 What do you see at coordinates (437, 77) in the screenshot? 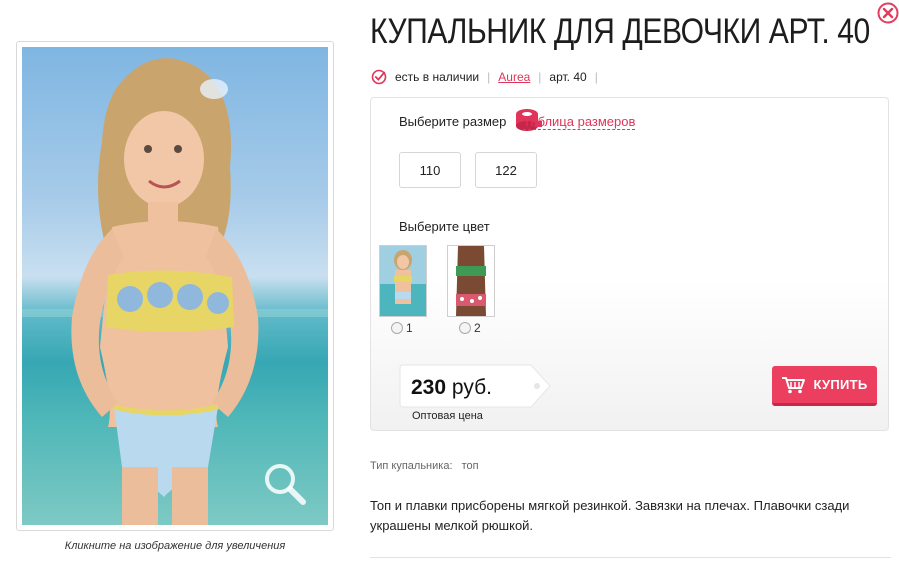
I see `availability-status: есть в наличии` at bounding box center [437, 77].